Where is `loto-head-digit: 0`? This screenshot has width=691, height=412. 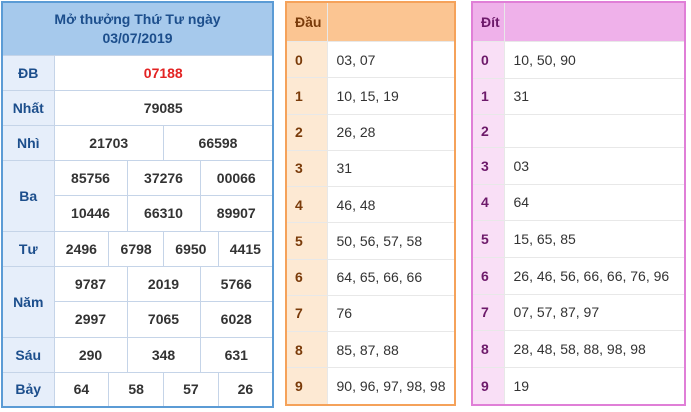
loto-head-digit: 0 is located at coordinates (306, 59).